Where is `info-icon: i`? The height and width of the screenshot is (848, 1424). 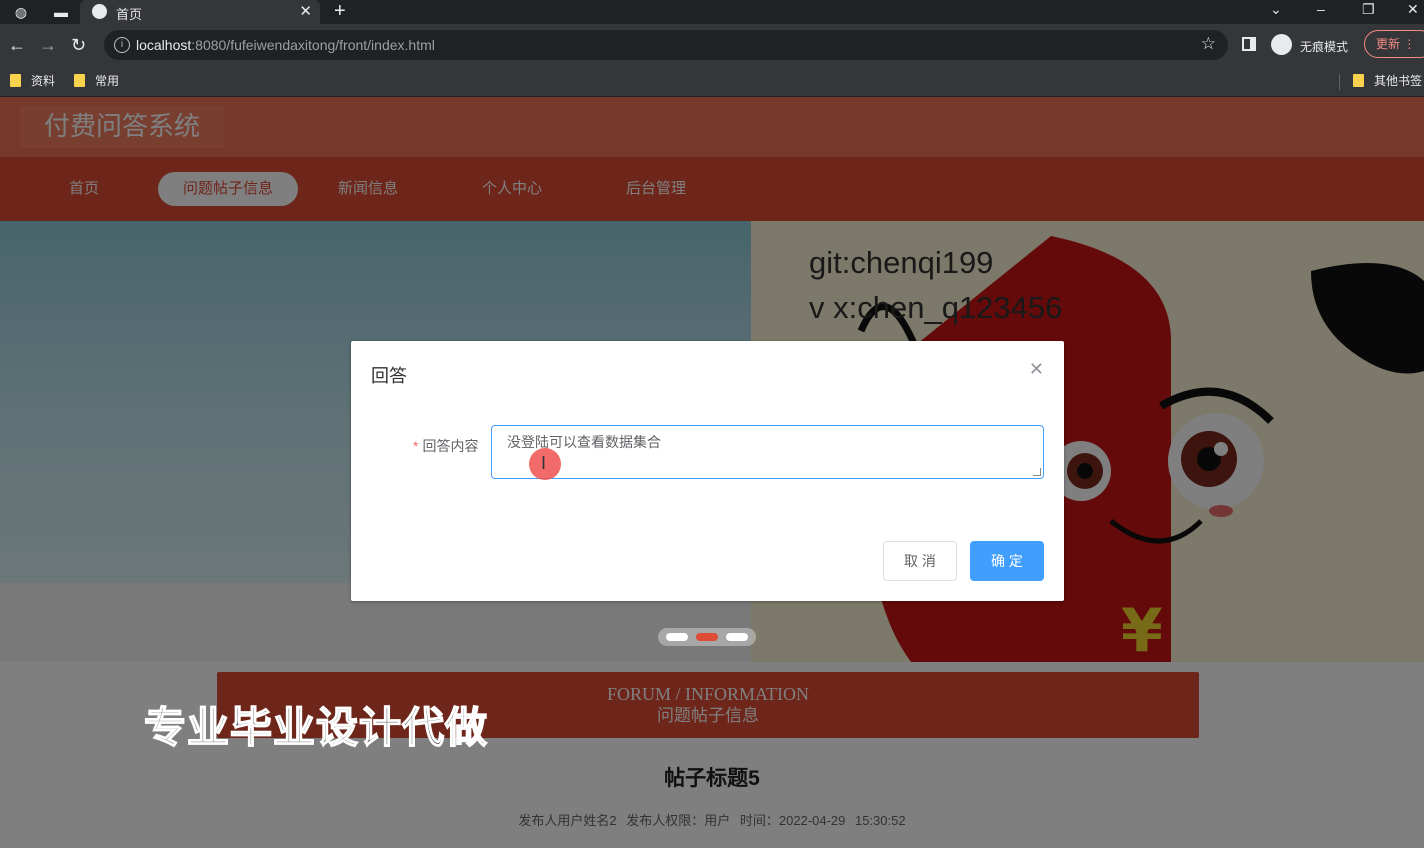 info-icon: i is located at coordinates (122, 45).